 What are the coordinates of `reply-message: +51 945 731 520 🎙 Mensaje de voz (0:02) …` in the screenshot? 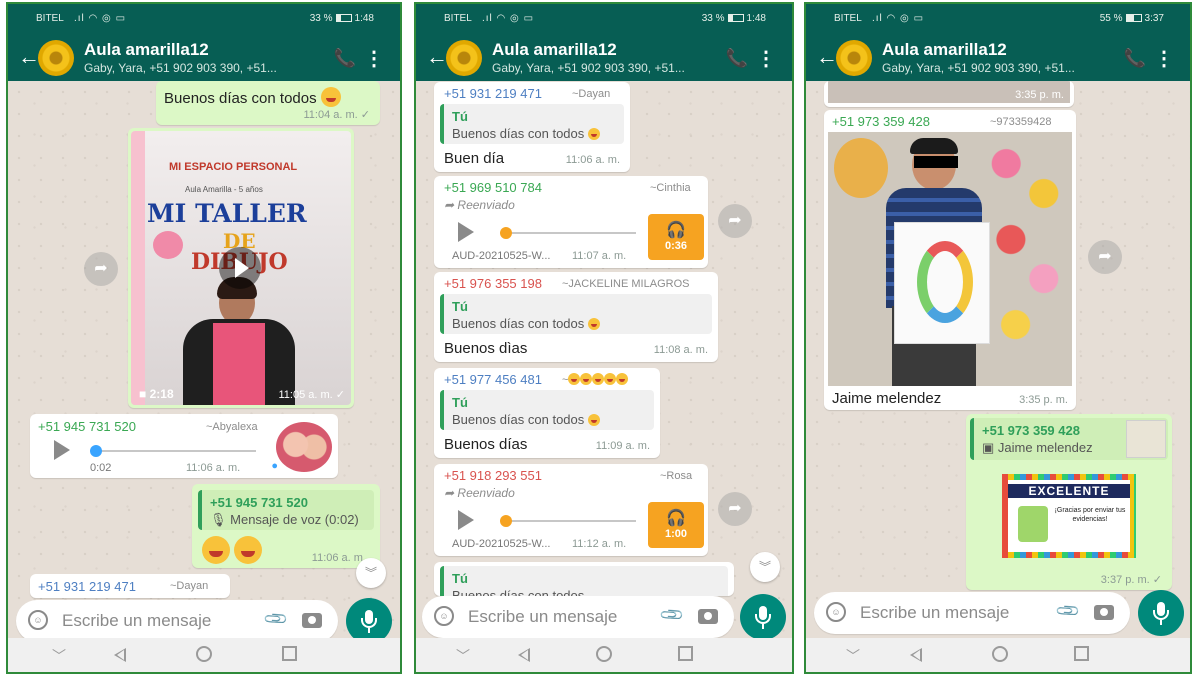 It's located at (286, 526).